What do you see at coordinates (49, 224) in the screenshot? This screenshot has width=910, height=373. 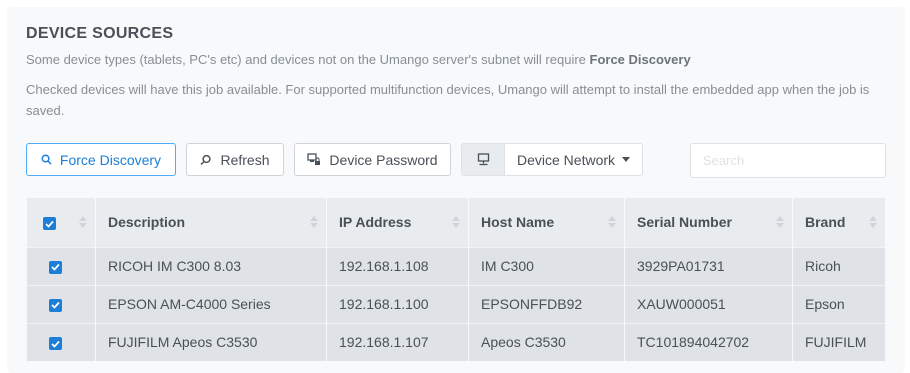 I see `select-all-checkbox` at bounding box center [49, 224].